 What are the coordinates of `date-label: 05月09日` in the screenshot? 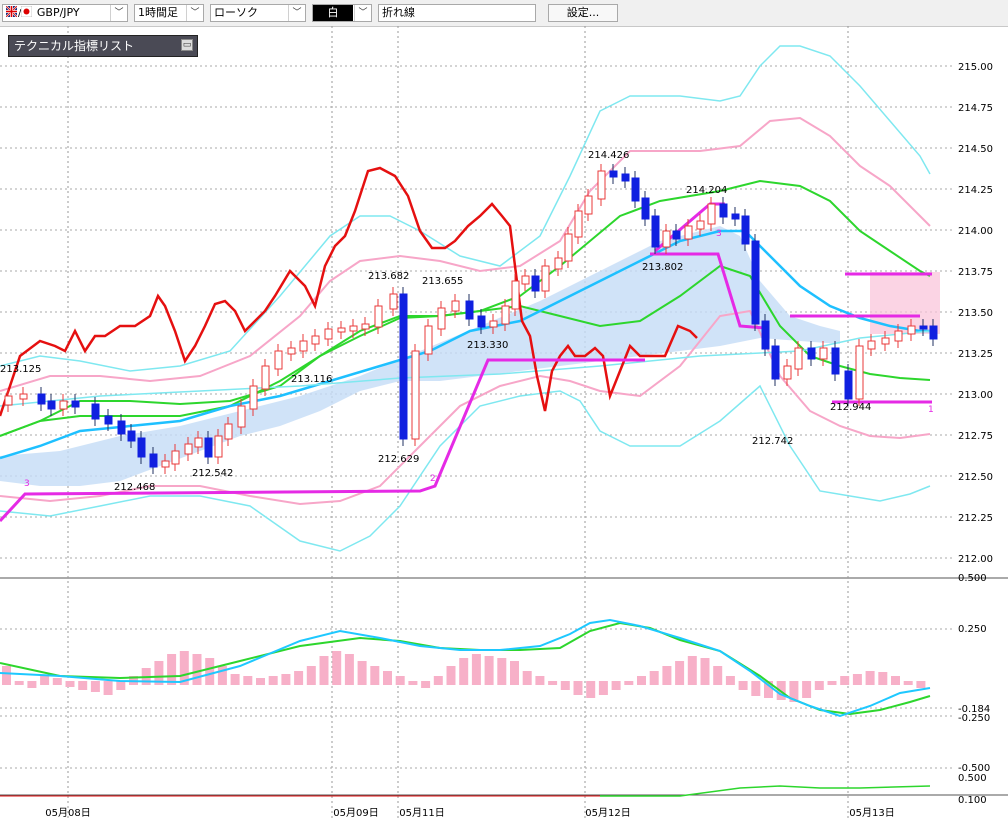 It's located at (355, 813).